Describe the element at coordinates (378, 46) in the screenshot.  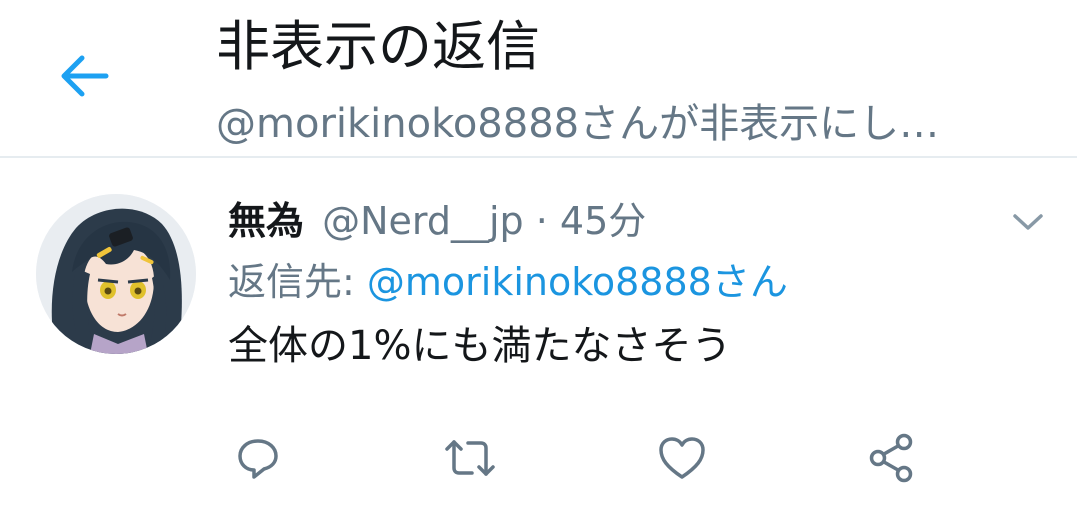
I see `page-title: 非表示の返信` at that location.